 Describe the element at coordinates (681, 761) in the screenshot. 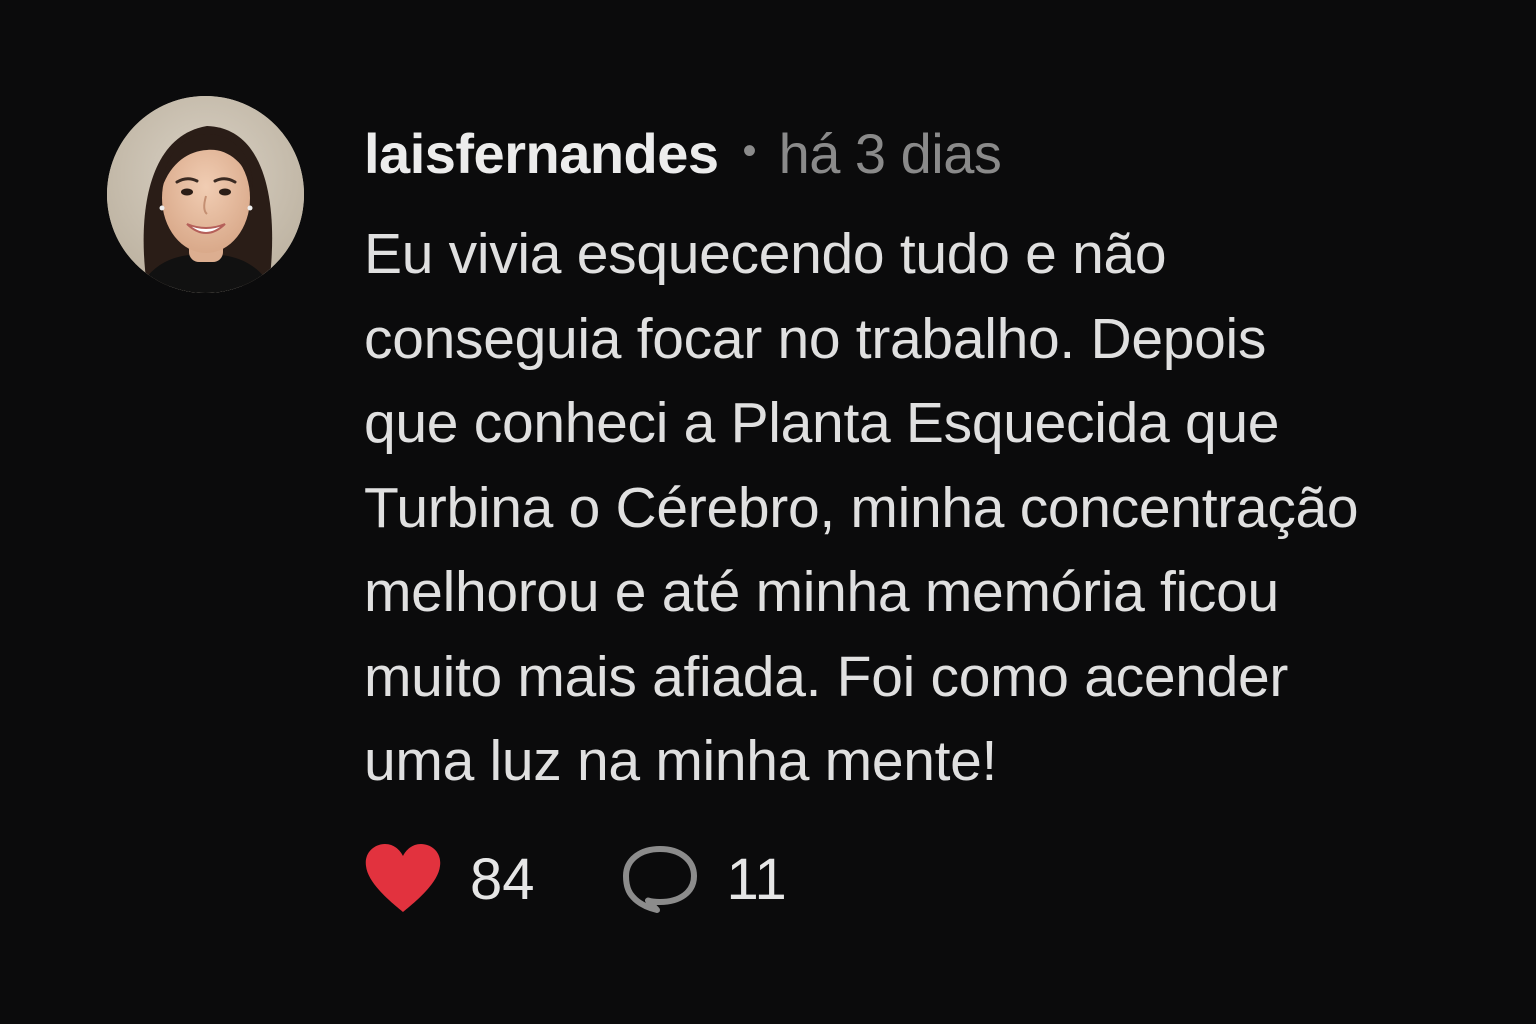

I see `comment-line: uma luz na minha mente!` at that location.